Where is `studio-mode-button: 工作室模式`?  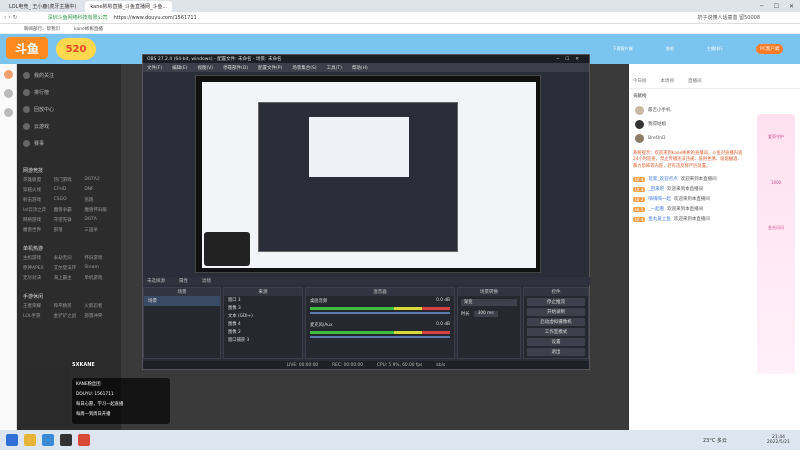 studio-mode-button: 工作室模式 is located at coordinates (556, 332).